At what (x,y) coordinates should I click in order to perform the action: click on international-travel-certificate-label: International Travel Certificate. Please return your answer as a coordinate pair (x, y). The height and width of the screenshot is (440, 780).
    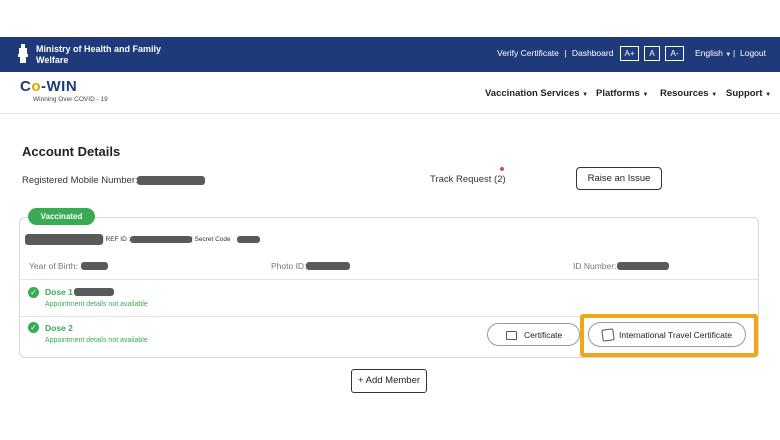
    Looking at the image, I should click on (675, 335).